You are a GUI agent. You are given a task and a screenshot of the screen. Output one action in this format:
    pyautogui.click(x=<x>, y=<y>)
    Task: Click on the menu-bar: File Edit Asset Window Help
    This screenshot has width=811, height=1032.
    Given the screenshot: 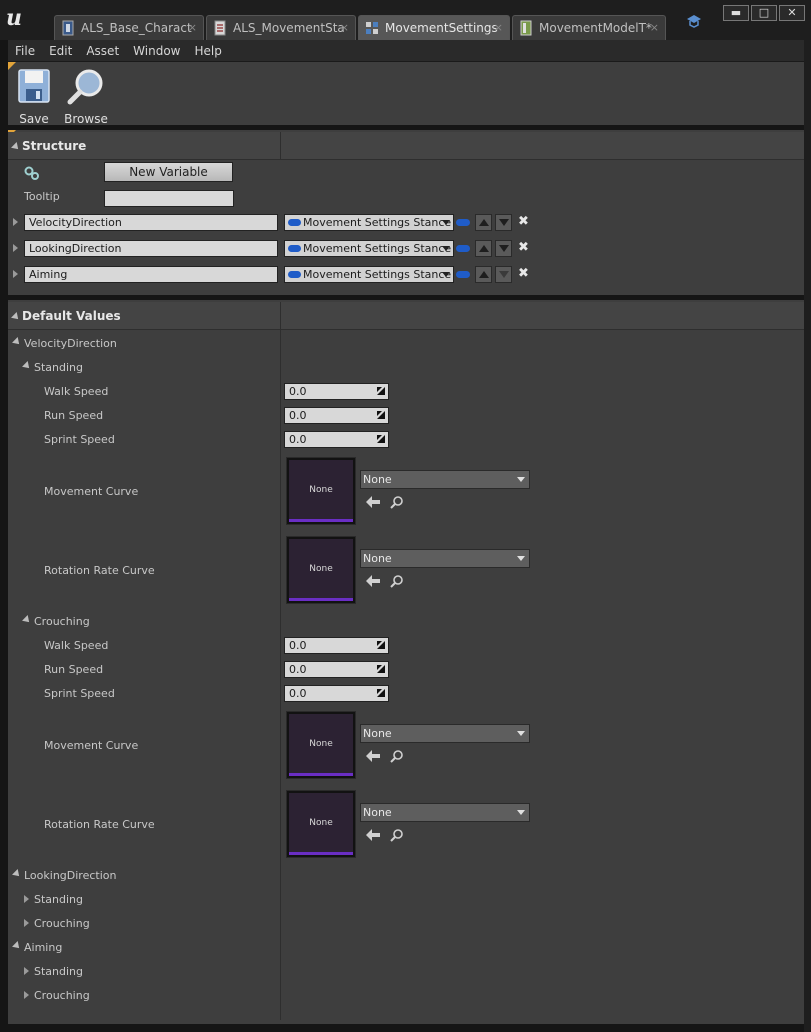 What is the action you would take?
    pyautogui.click(x=406, y=50)
    